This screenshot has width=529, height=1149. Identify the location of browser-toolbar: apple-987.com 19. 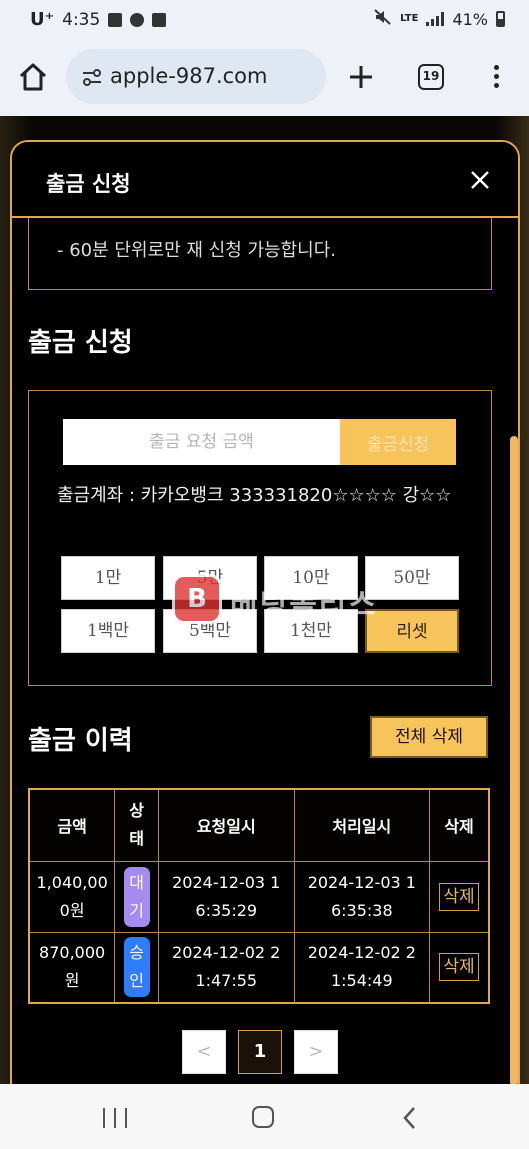
(264, 78).